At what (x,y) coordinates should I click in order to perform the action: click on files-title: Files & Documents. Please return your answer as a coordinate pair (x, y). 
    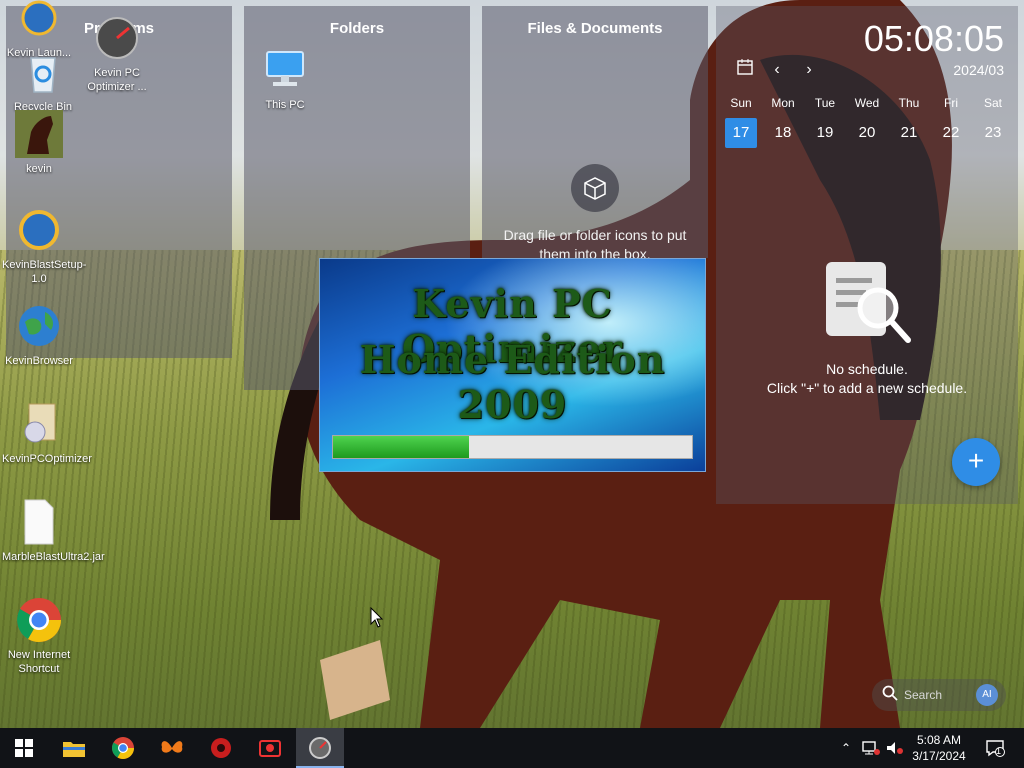
    Looking at the image, I should click on (595, 28).